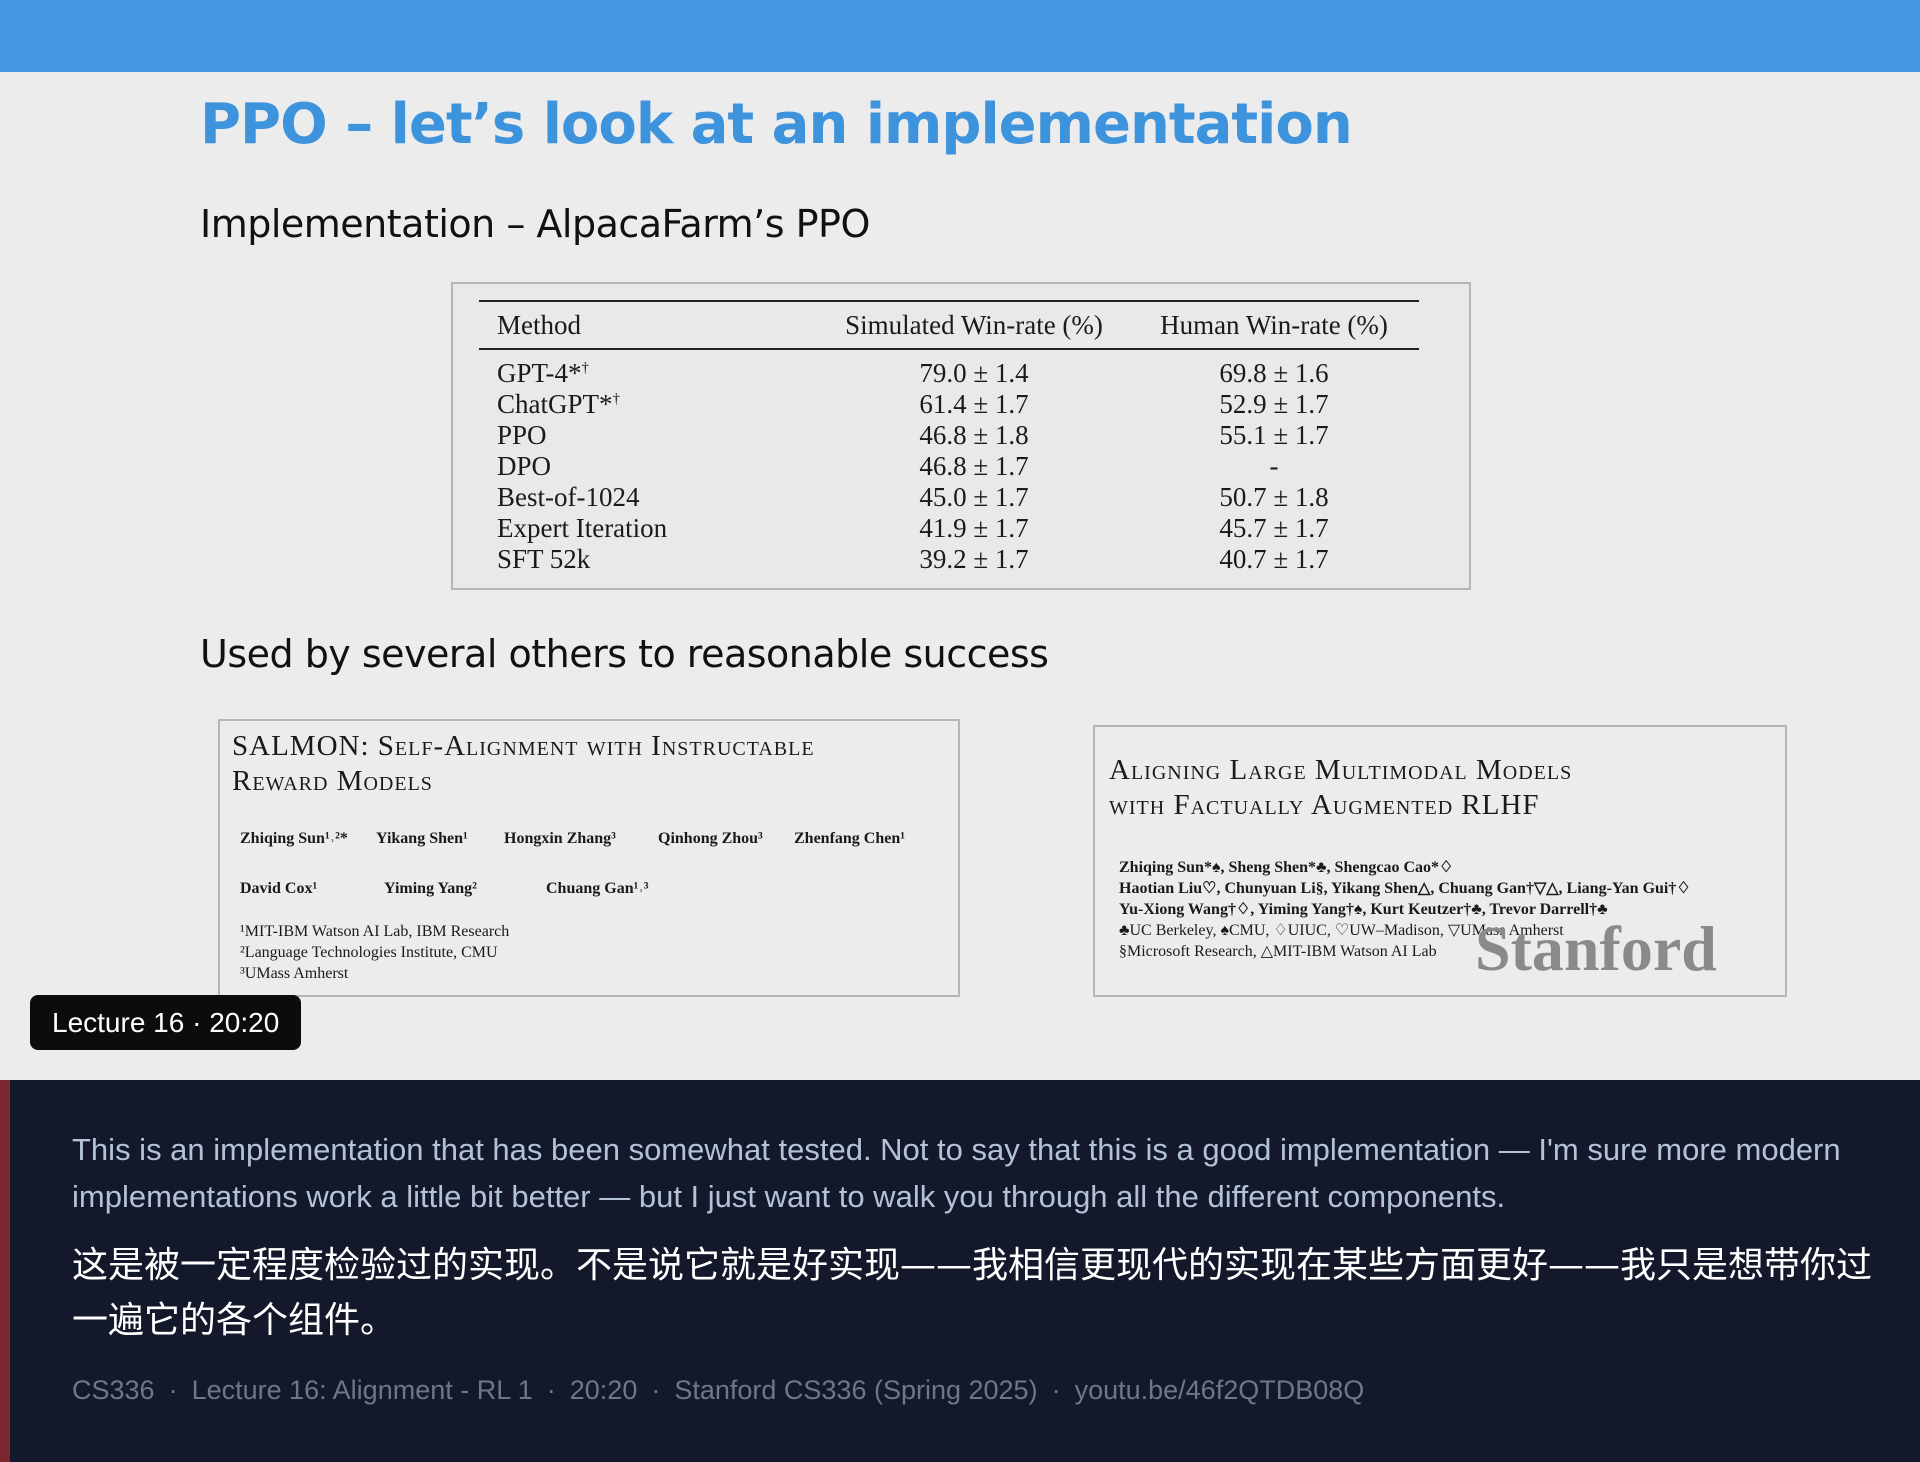 The image size is (1920, 1462). Describe the element at coordinates (1274, 497) in the screenshot. I see `table-cell-human: 50.7 ± 1.8` at that location.